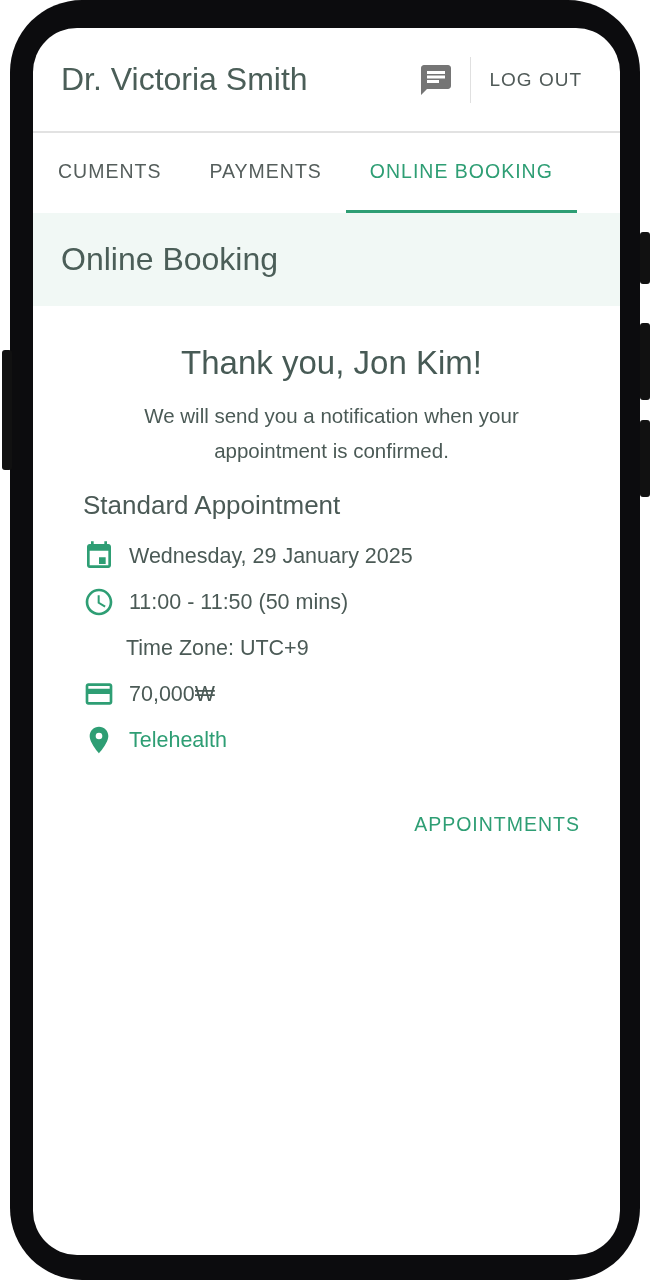  Describe the element at coordinates (172, 694) in the screenshot. I see `detail-text: 70,000₩` at that location.